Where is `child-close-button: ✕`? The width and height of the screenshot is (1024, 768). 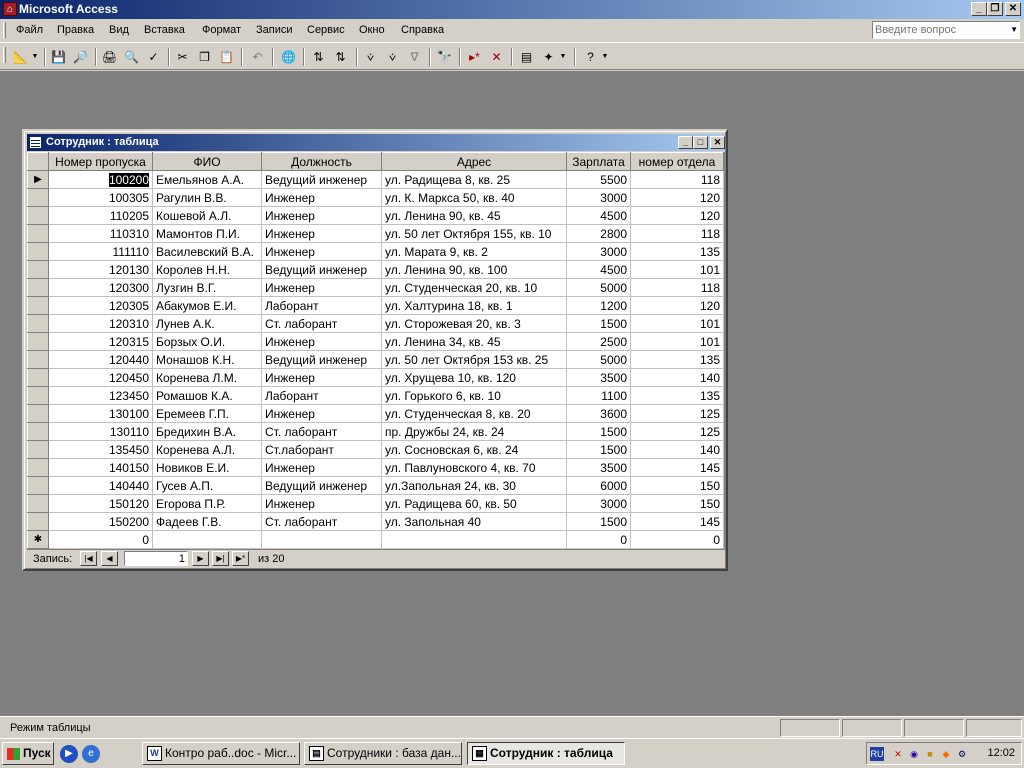 child-close-button: ✕ is located at coordinates (717, 142).